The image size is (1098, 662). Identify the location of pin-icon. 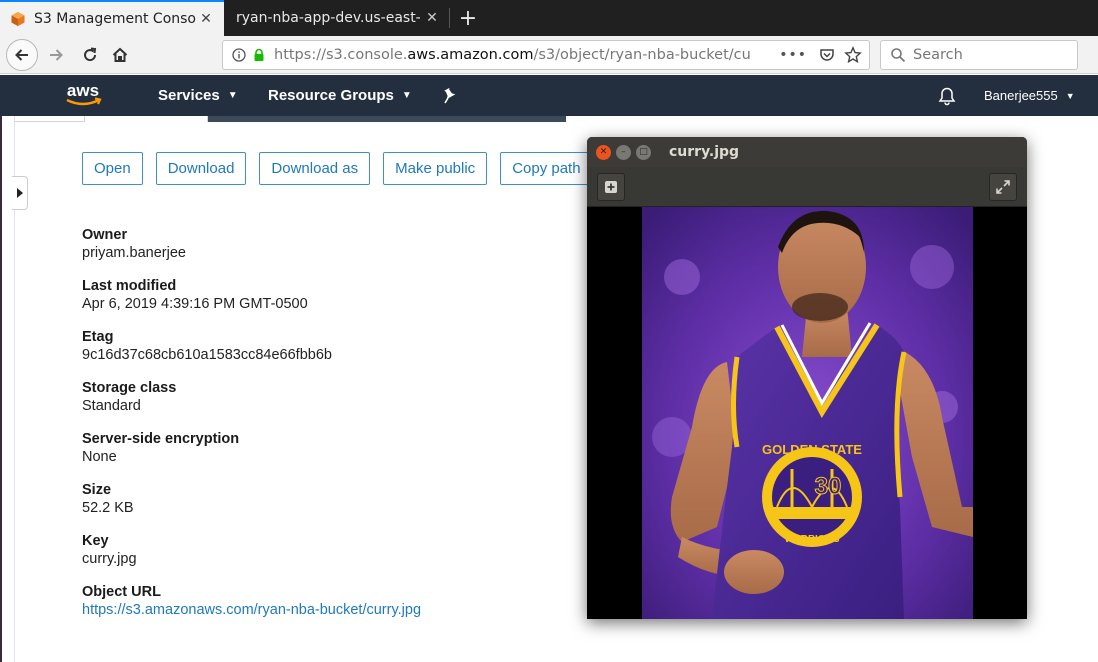
(450, 96).